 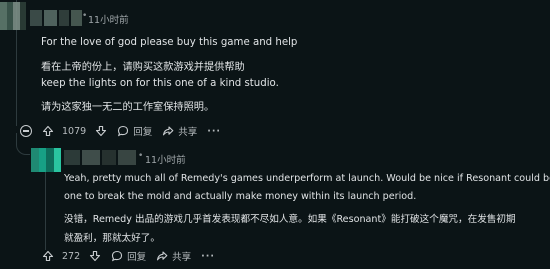 What do you see at coordinates (143, 67) in the screenshot?
I see `comment-text-line: 看在上帝的份上，请购买这款游戏并提供帮助` at bounding box center [143, 67].